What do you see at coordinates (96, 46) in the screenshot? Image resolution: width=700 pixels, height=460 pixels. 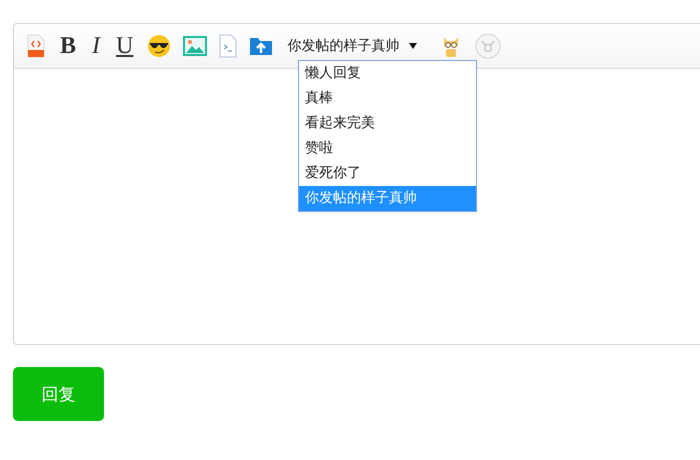 I see `italic-button: I` at bounding box center [96, 46].